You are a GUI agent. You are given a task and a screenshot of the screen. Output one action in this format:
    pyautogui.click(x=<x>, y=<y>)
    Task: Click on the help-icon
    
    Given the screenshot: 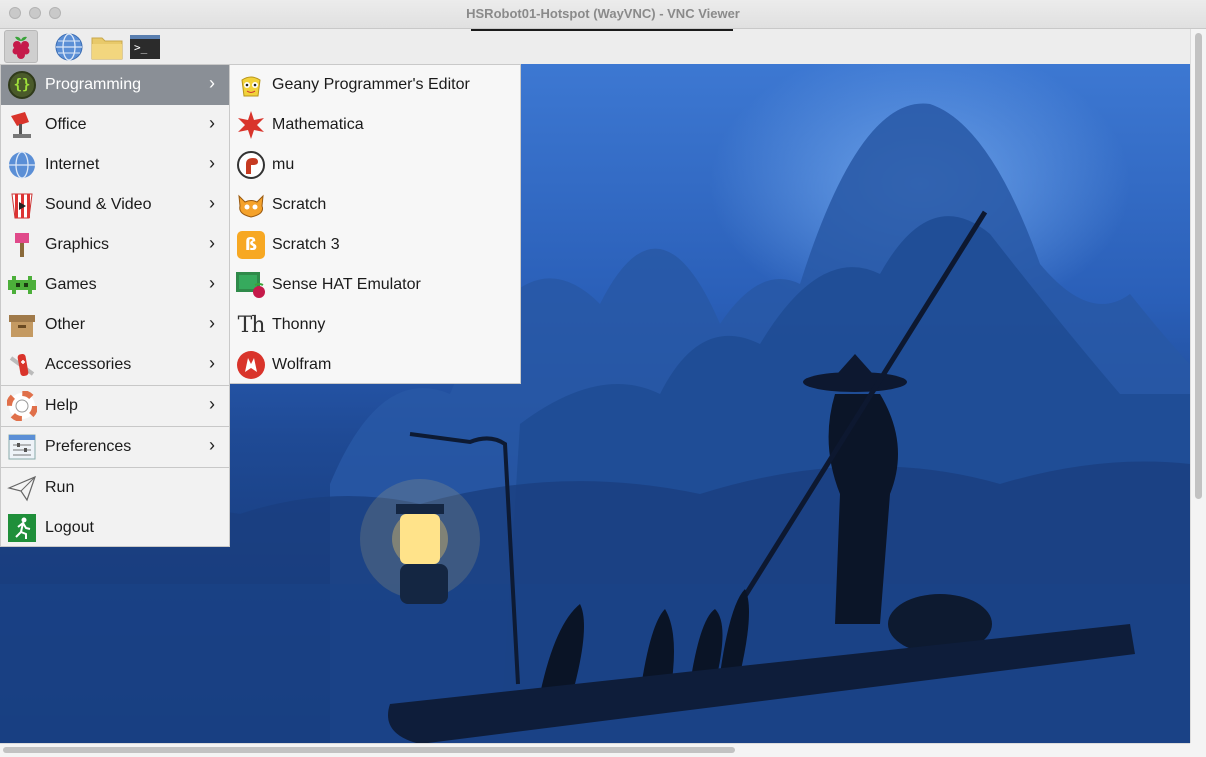 What is the action you would take?
    pyautogui.click(x=22, y=406)
    